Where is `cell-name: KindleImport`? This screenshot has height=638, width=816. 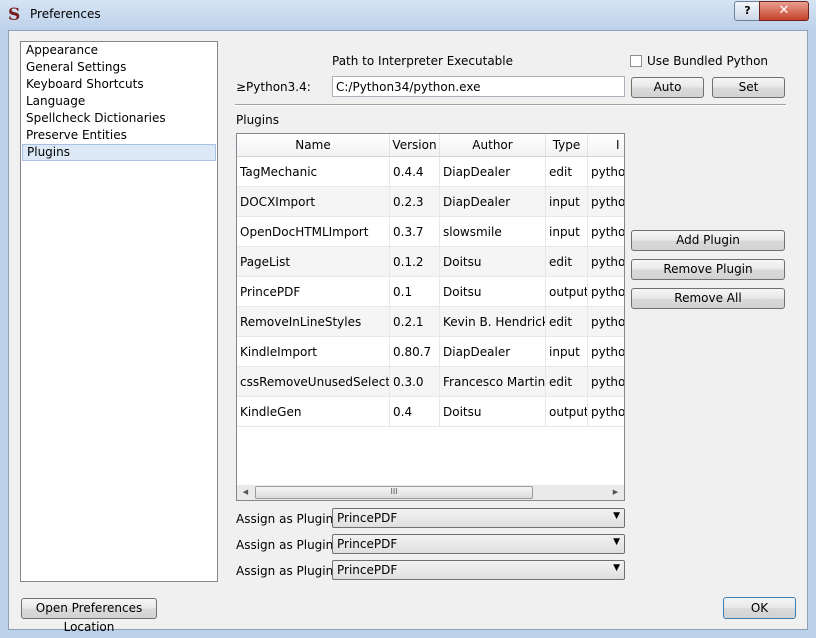
cell-name: KindleImport is located at coordinates (313, 352).